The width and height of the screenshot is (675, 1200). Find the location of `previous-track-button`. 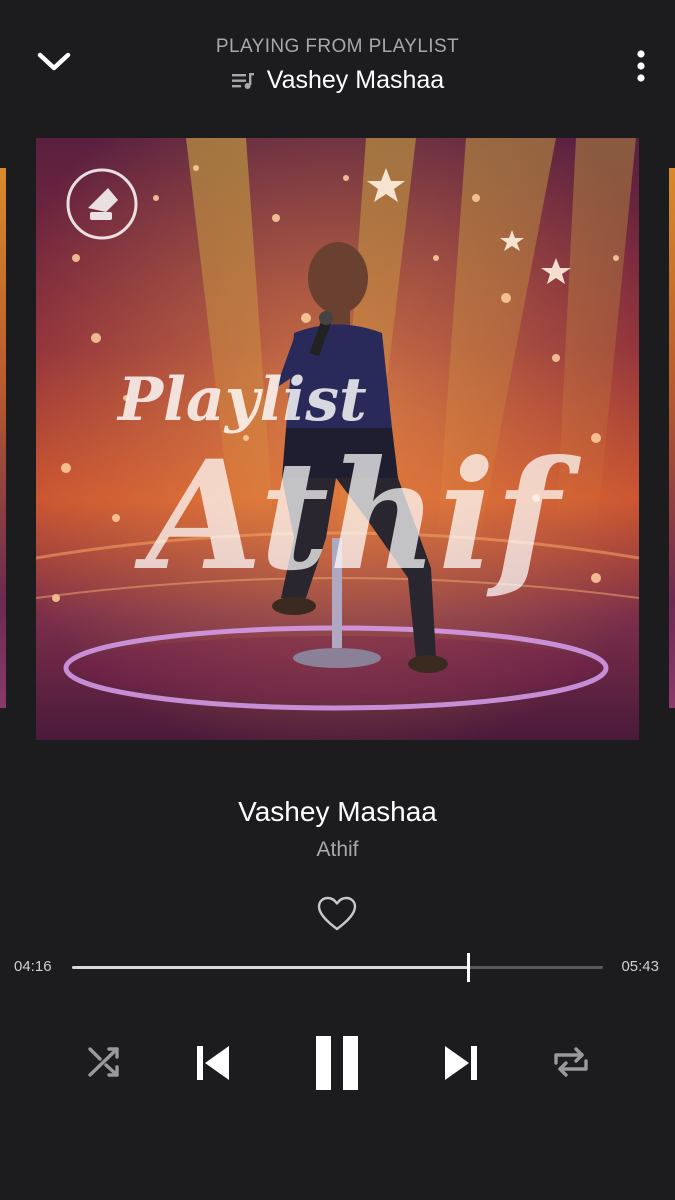

previous-track-button is located at coordinates (213, 1063).